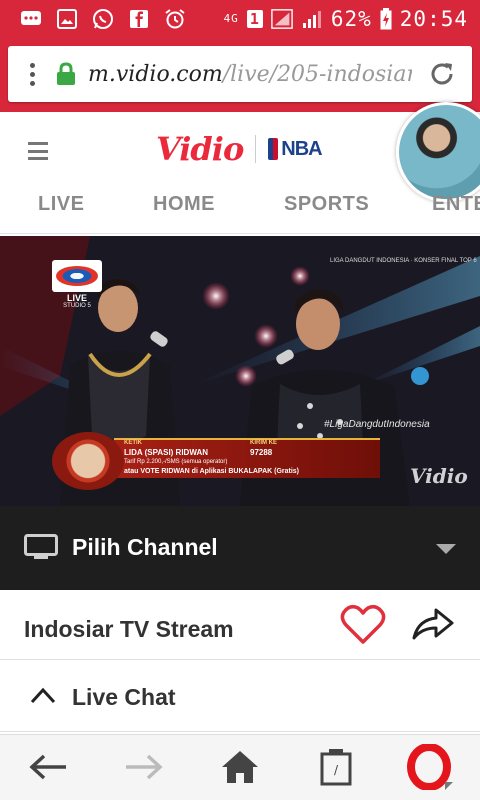 The width and height of the screenshot is (480, 800). Describe the element at coordinates (67, 74) in the screenshot. I see `lock-icon` at that location.